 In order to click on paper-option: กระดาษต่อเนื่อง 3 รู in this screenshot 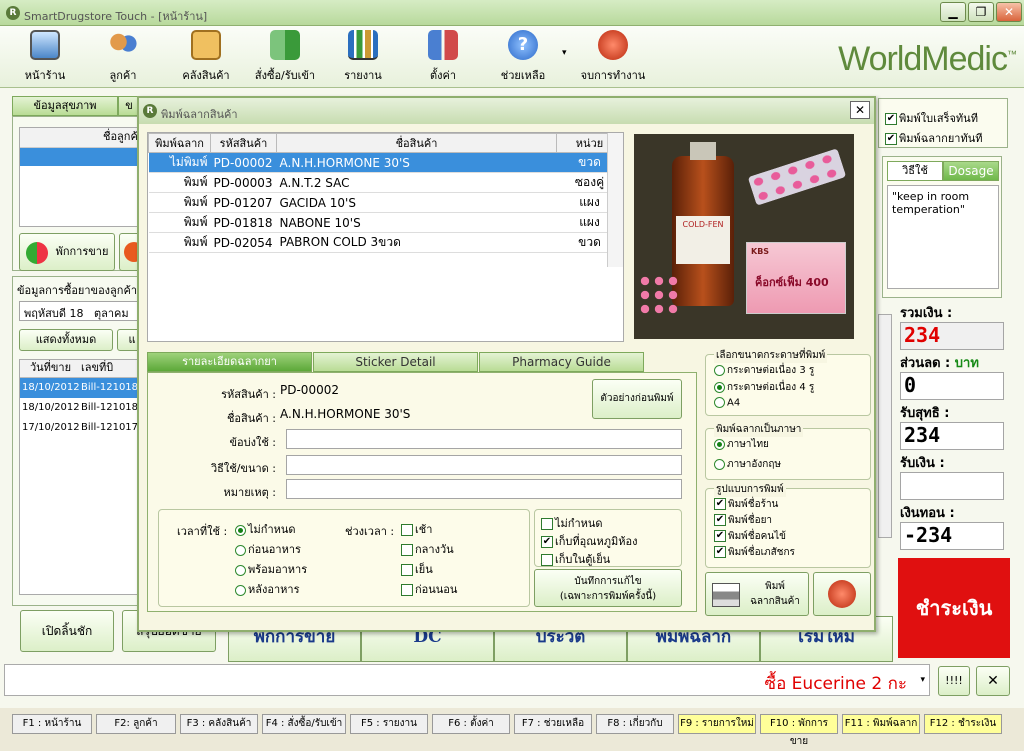, I will do `click(764, 370)`.